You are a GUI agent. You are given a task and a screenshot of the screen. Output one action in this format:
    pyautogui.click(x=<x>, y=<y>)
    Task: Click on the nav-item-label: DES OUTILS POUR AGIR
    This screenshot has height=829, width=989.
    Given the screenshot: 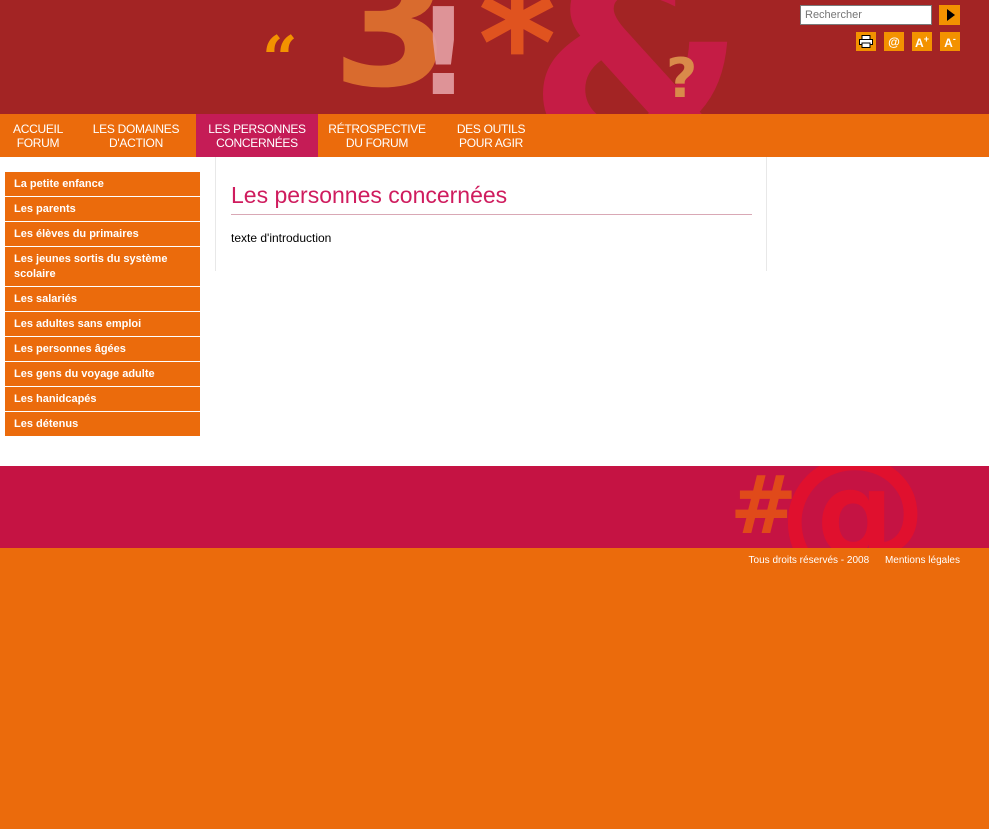 What is the action you would take?
    pyautogui.click(x=491, y=135)
    